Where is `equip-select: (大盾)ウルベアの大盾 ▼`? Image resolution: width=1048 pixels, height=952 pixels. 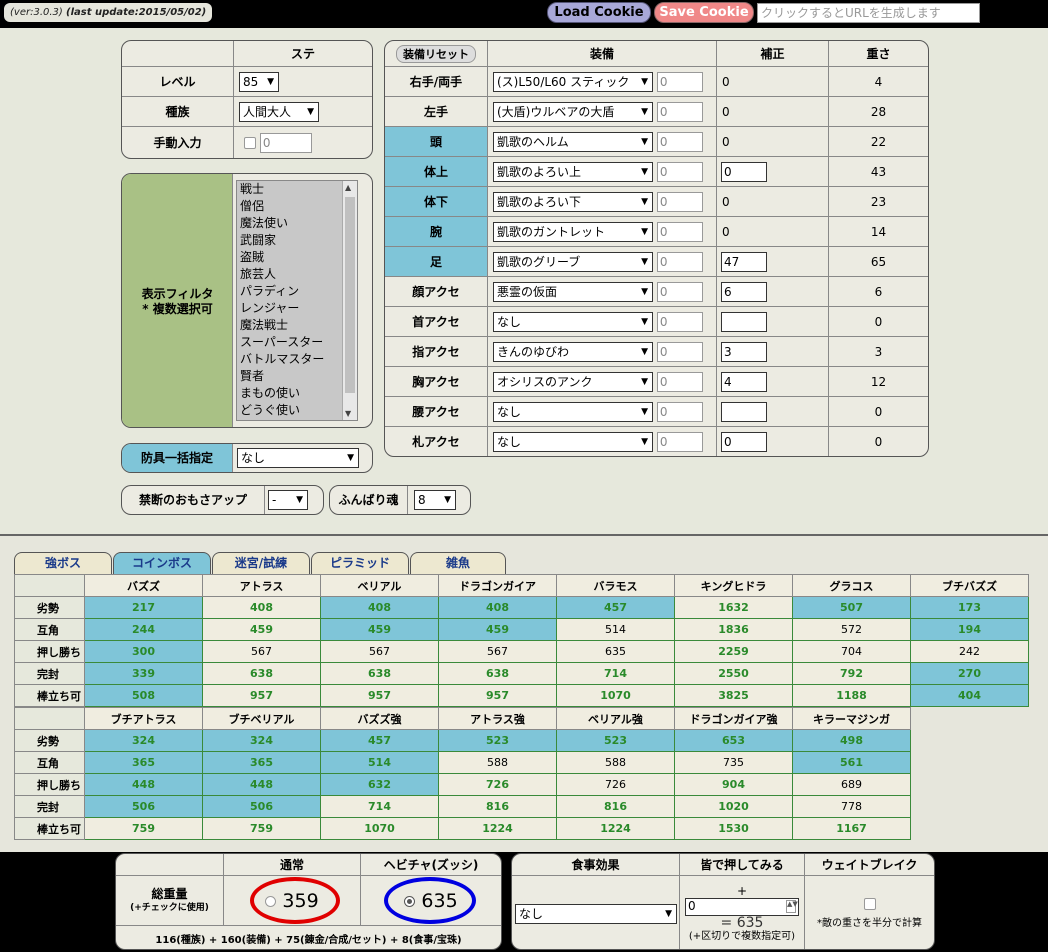
equip-select: (大盾)ウルベアの大盾 ▼ is located at coordinates (573, 111).